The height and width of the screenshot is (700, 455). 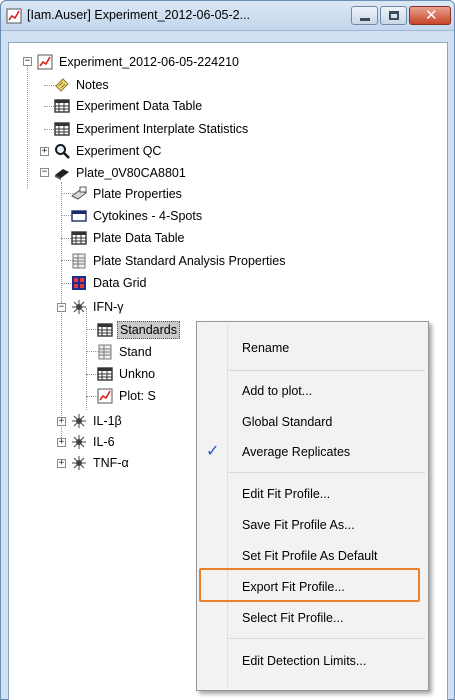 I want to click on close-icon: ✕, so click(x=431, y=15).